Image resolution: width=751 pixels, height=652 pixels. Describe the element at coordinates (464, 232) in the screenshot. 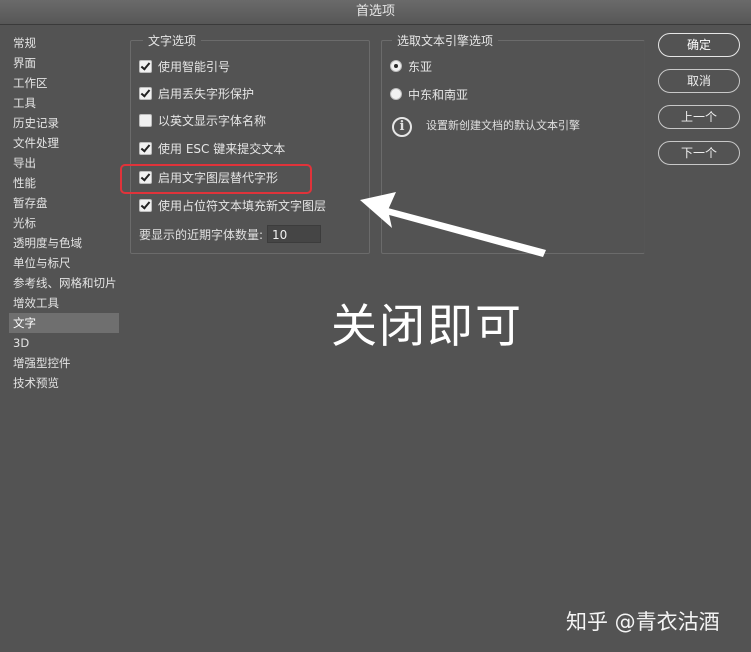

I see `arrow-shaft` at that location.